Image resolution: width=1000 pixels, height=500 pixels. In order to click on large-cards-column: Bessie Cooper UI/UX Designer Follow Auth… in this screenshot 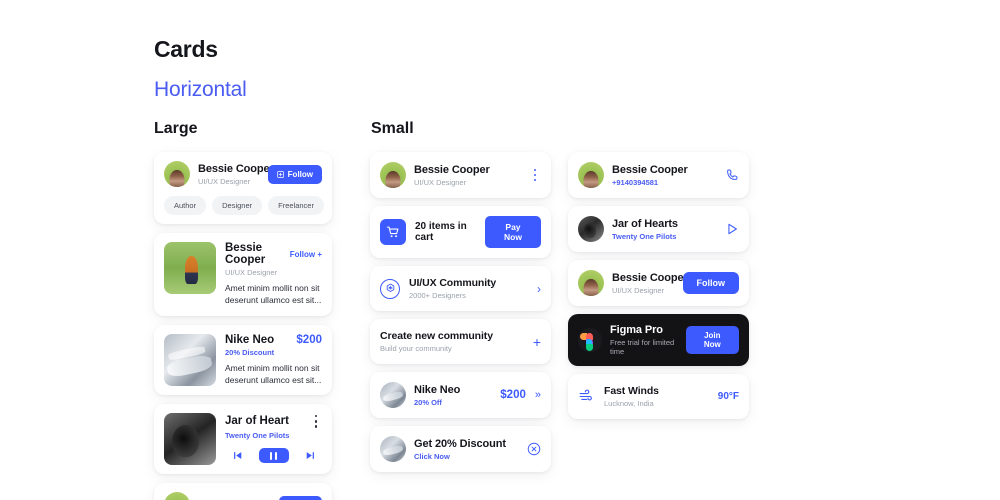, I will do `click(243, 326)`.